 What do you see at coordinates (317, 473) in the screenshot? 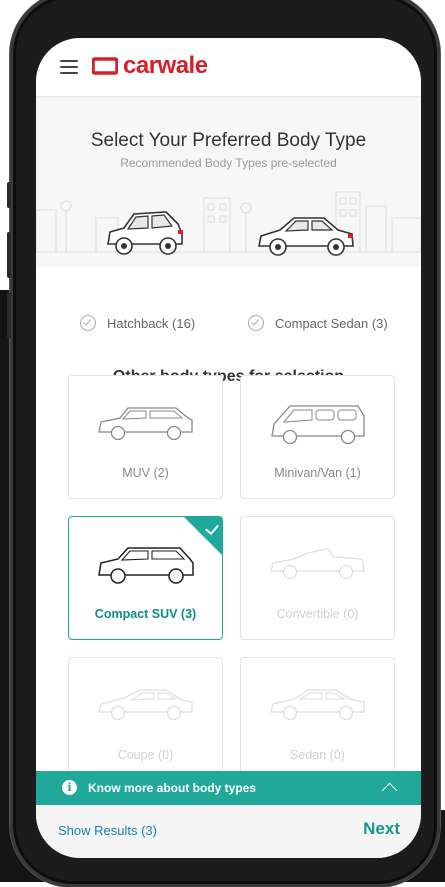
I see `tile-label: Minivan/Van (1)` at bounding box center [317, 473].